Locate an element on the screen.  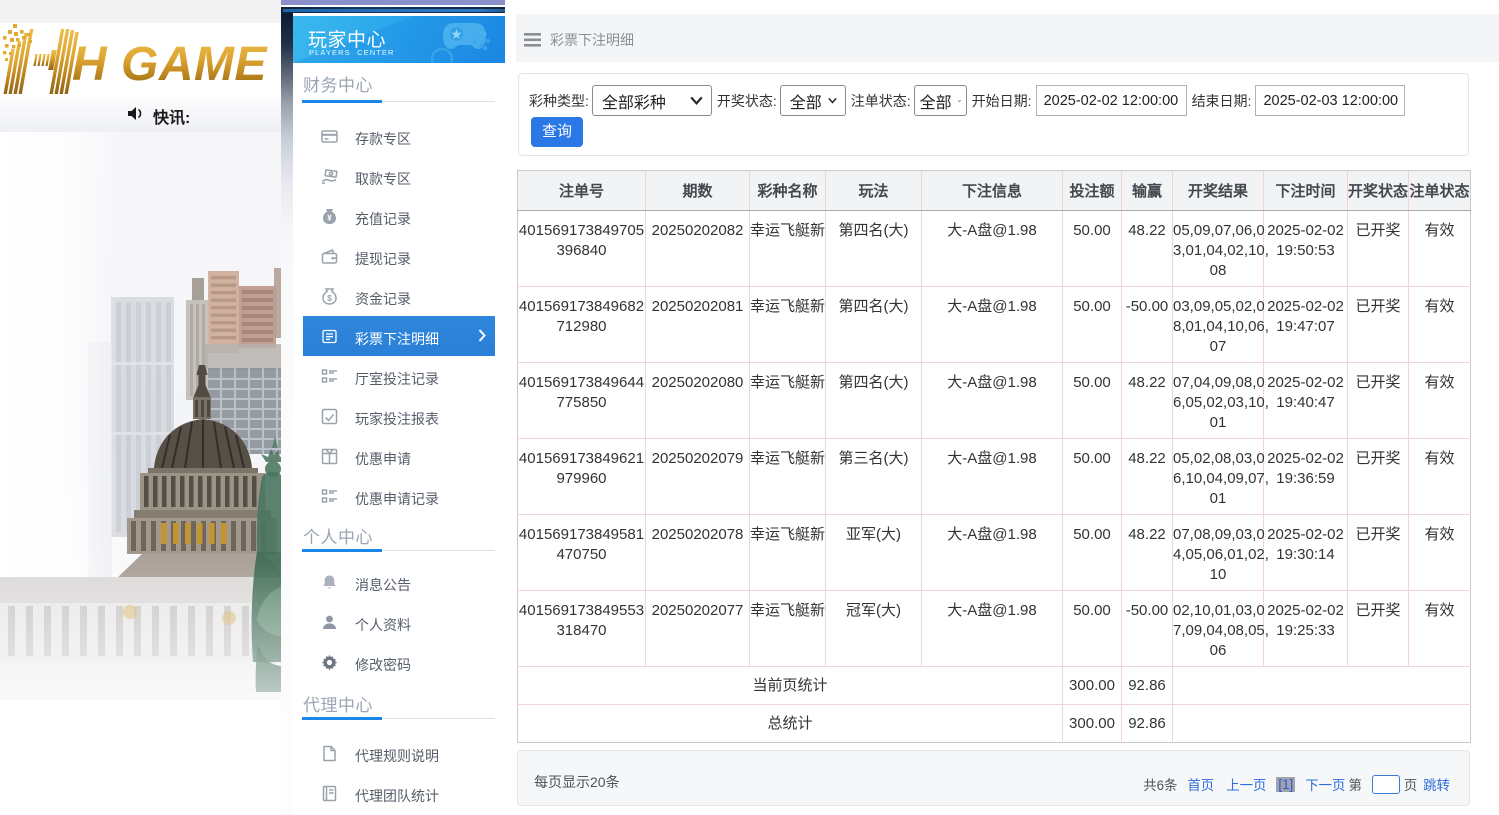
svg-text: H GAME is located at coordinates (170, 64).